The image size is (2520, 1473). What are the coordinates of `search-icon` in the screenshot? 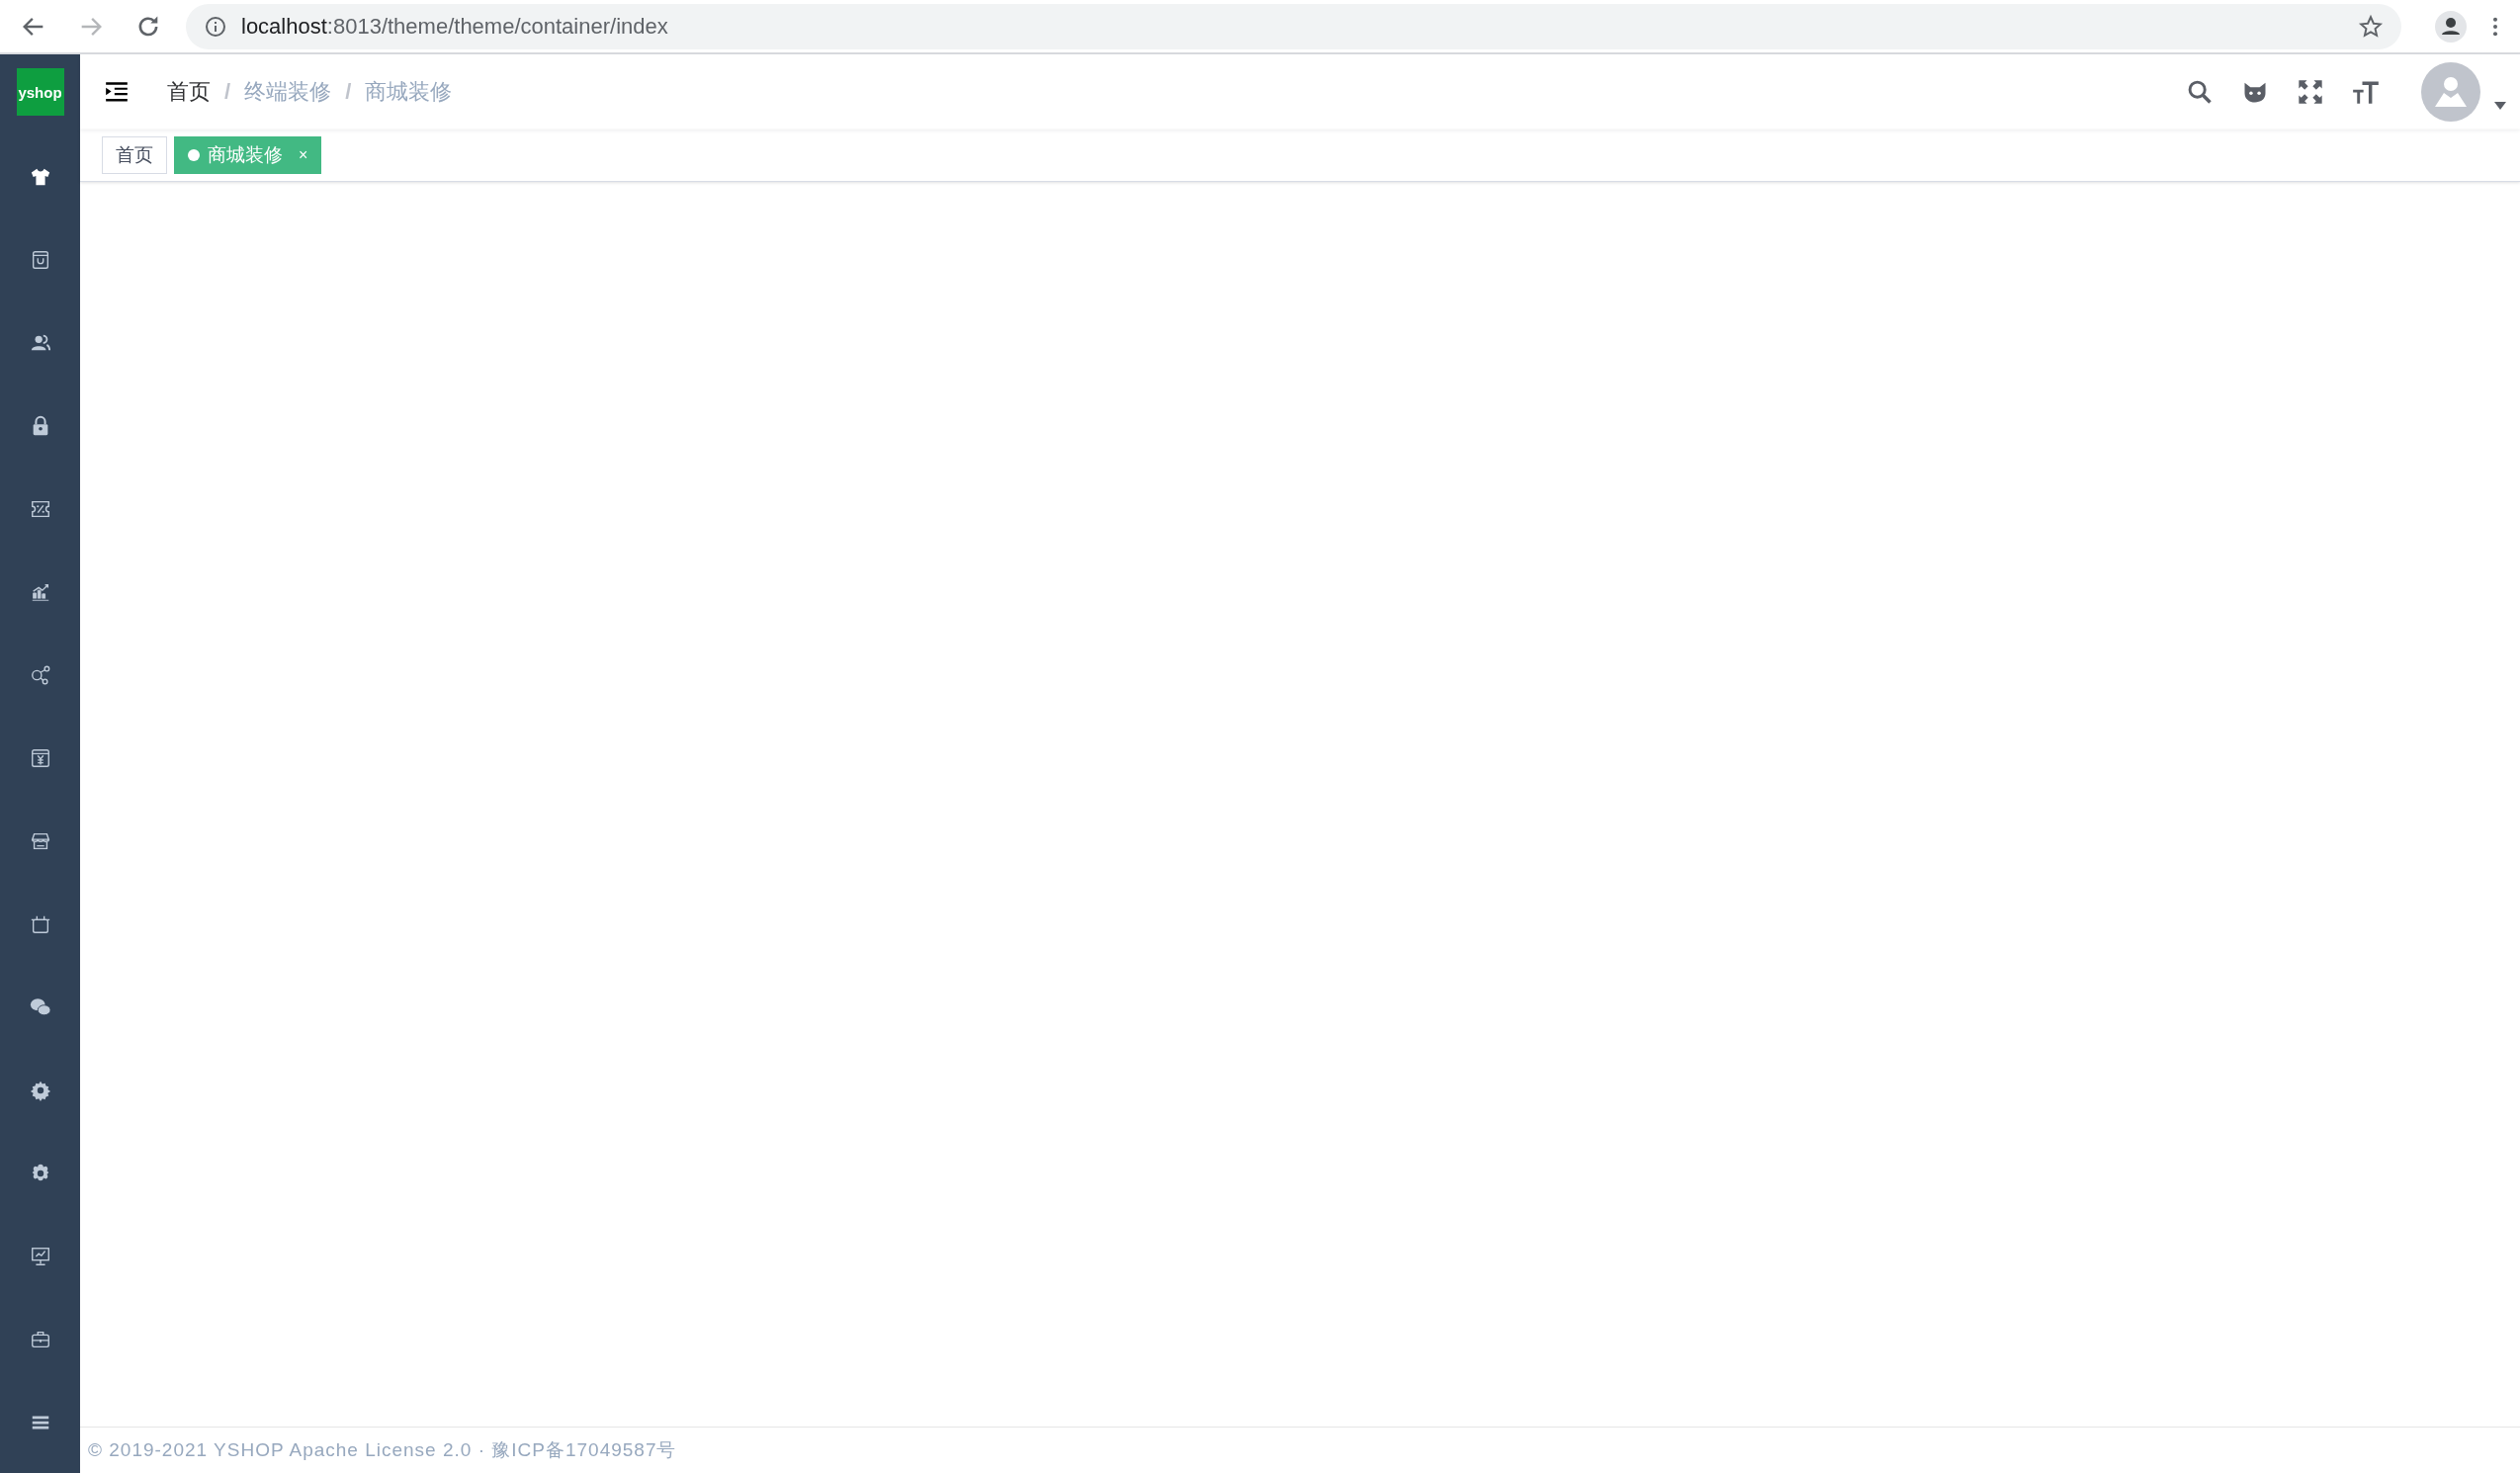 It's located at (2200, 92).